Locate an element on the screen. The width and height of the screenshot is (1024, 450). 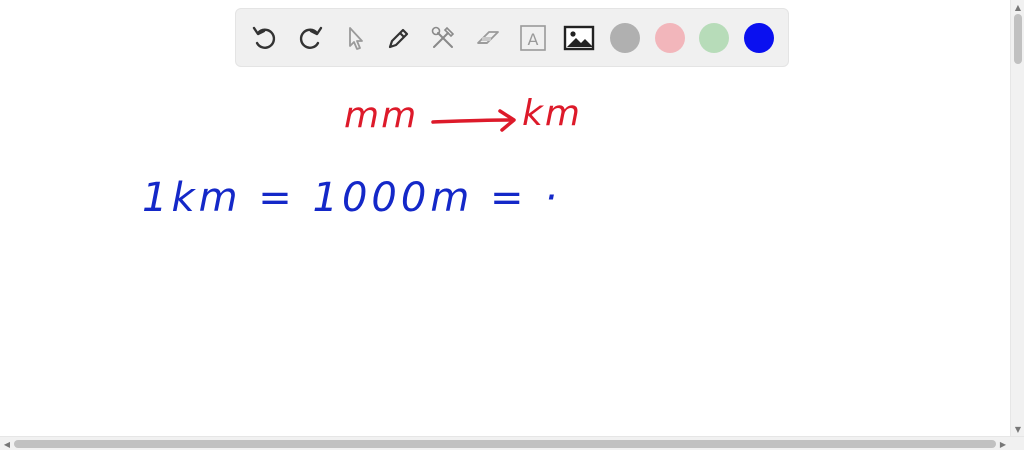
redo-button is located at coordinates (310, 38).